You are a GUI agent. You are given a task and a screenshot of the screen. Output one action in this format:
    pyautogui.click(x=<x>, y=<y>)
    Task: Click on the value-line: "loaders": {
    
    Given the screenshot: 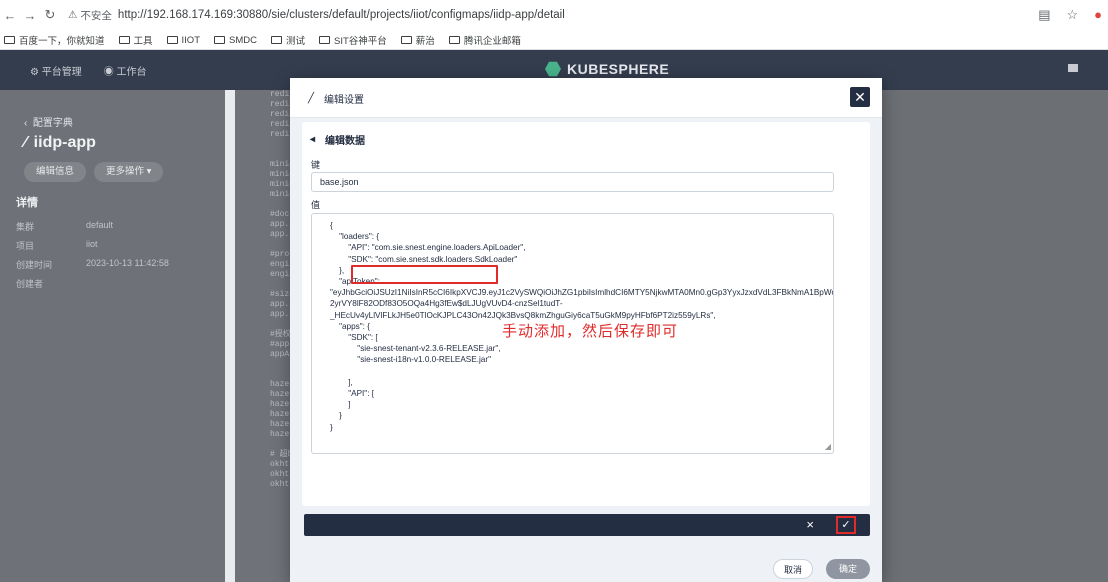 What is the action you would take?
    pyautogui.click(x=355, y=237)
    